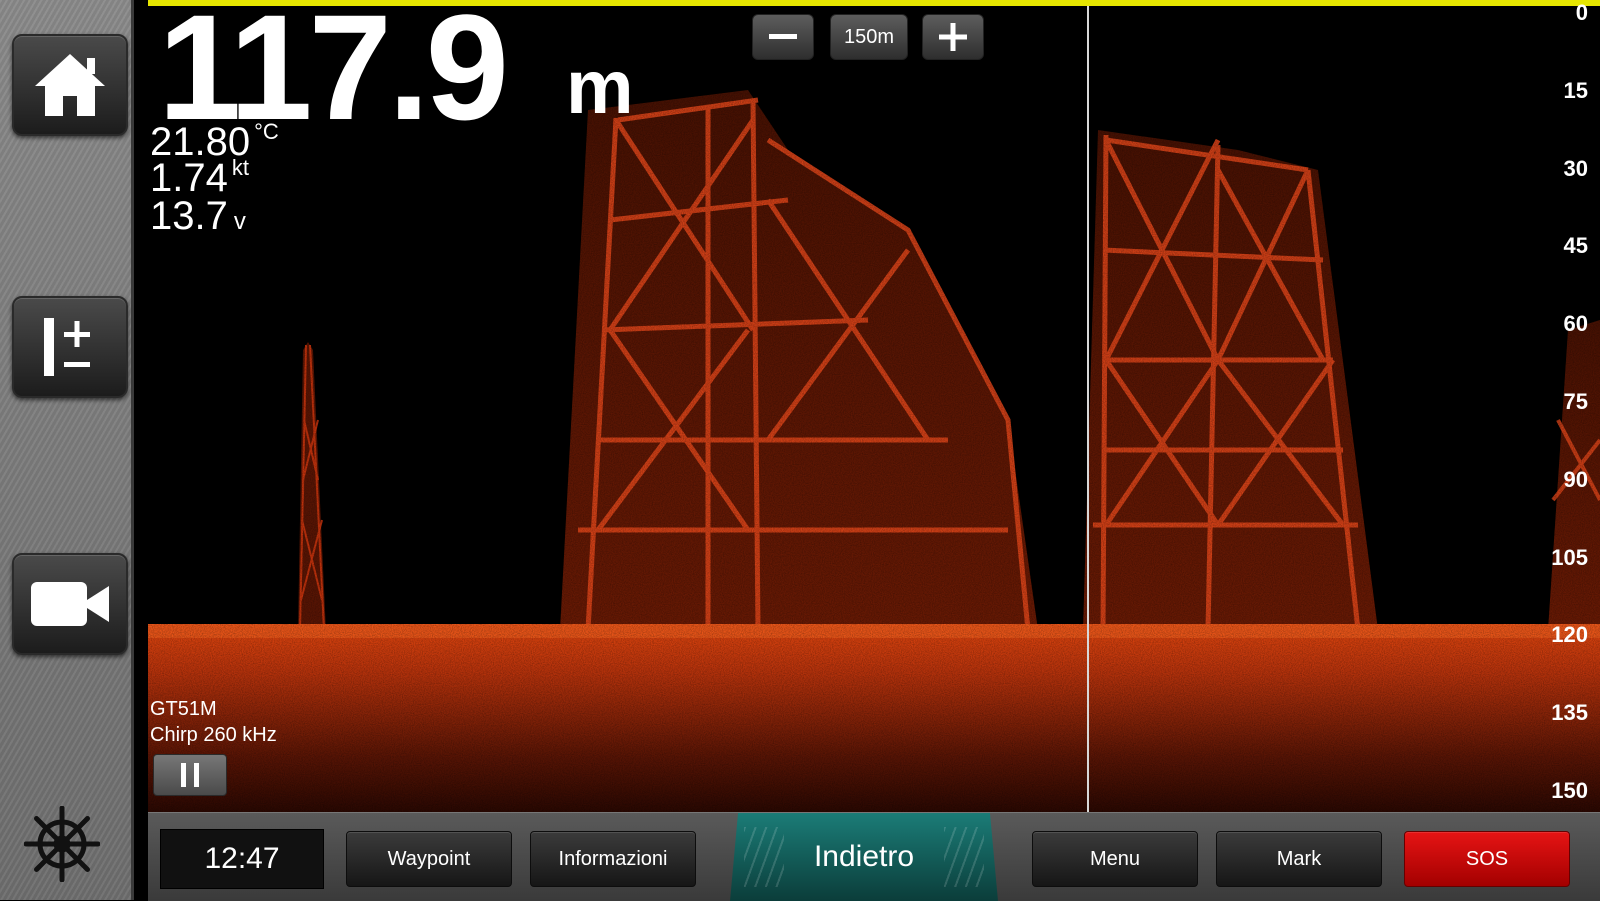 The width and height of the screenshot is (1600, 901). I want to click on voltage-readout: 13.7 v, so click(198, 216).